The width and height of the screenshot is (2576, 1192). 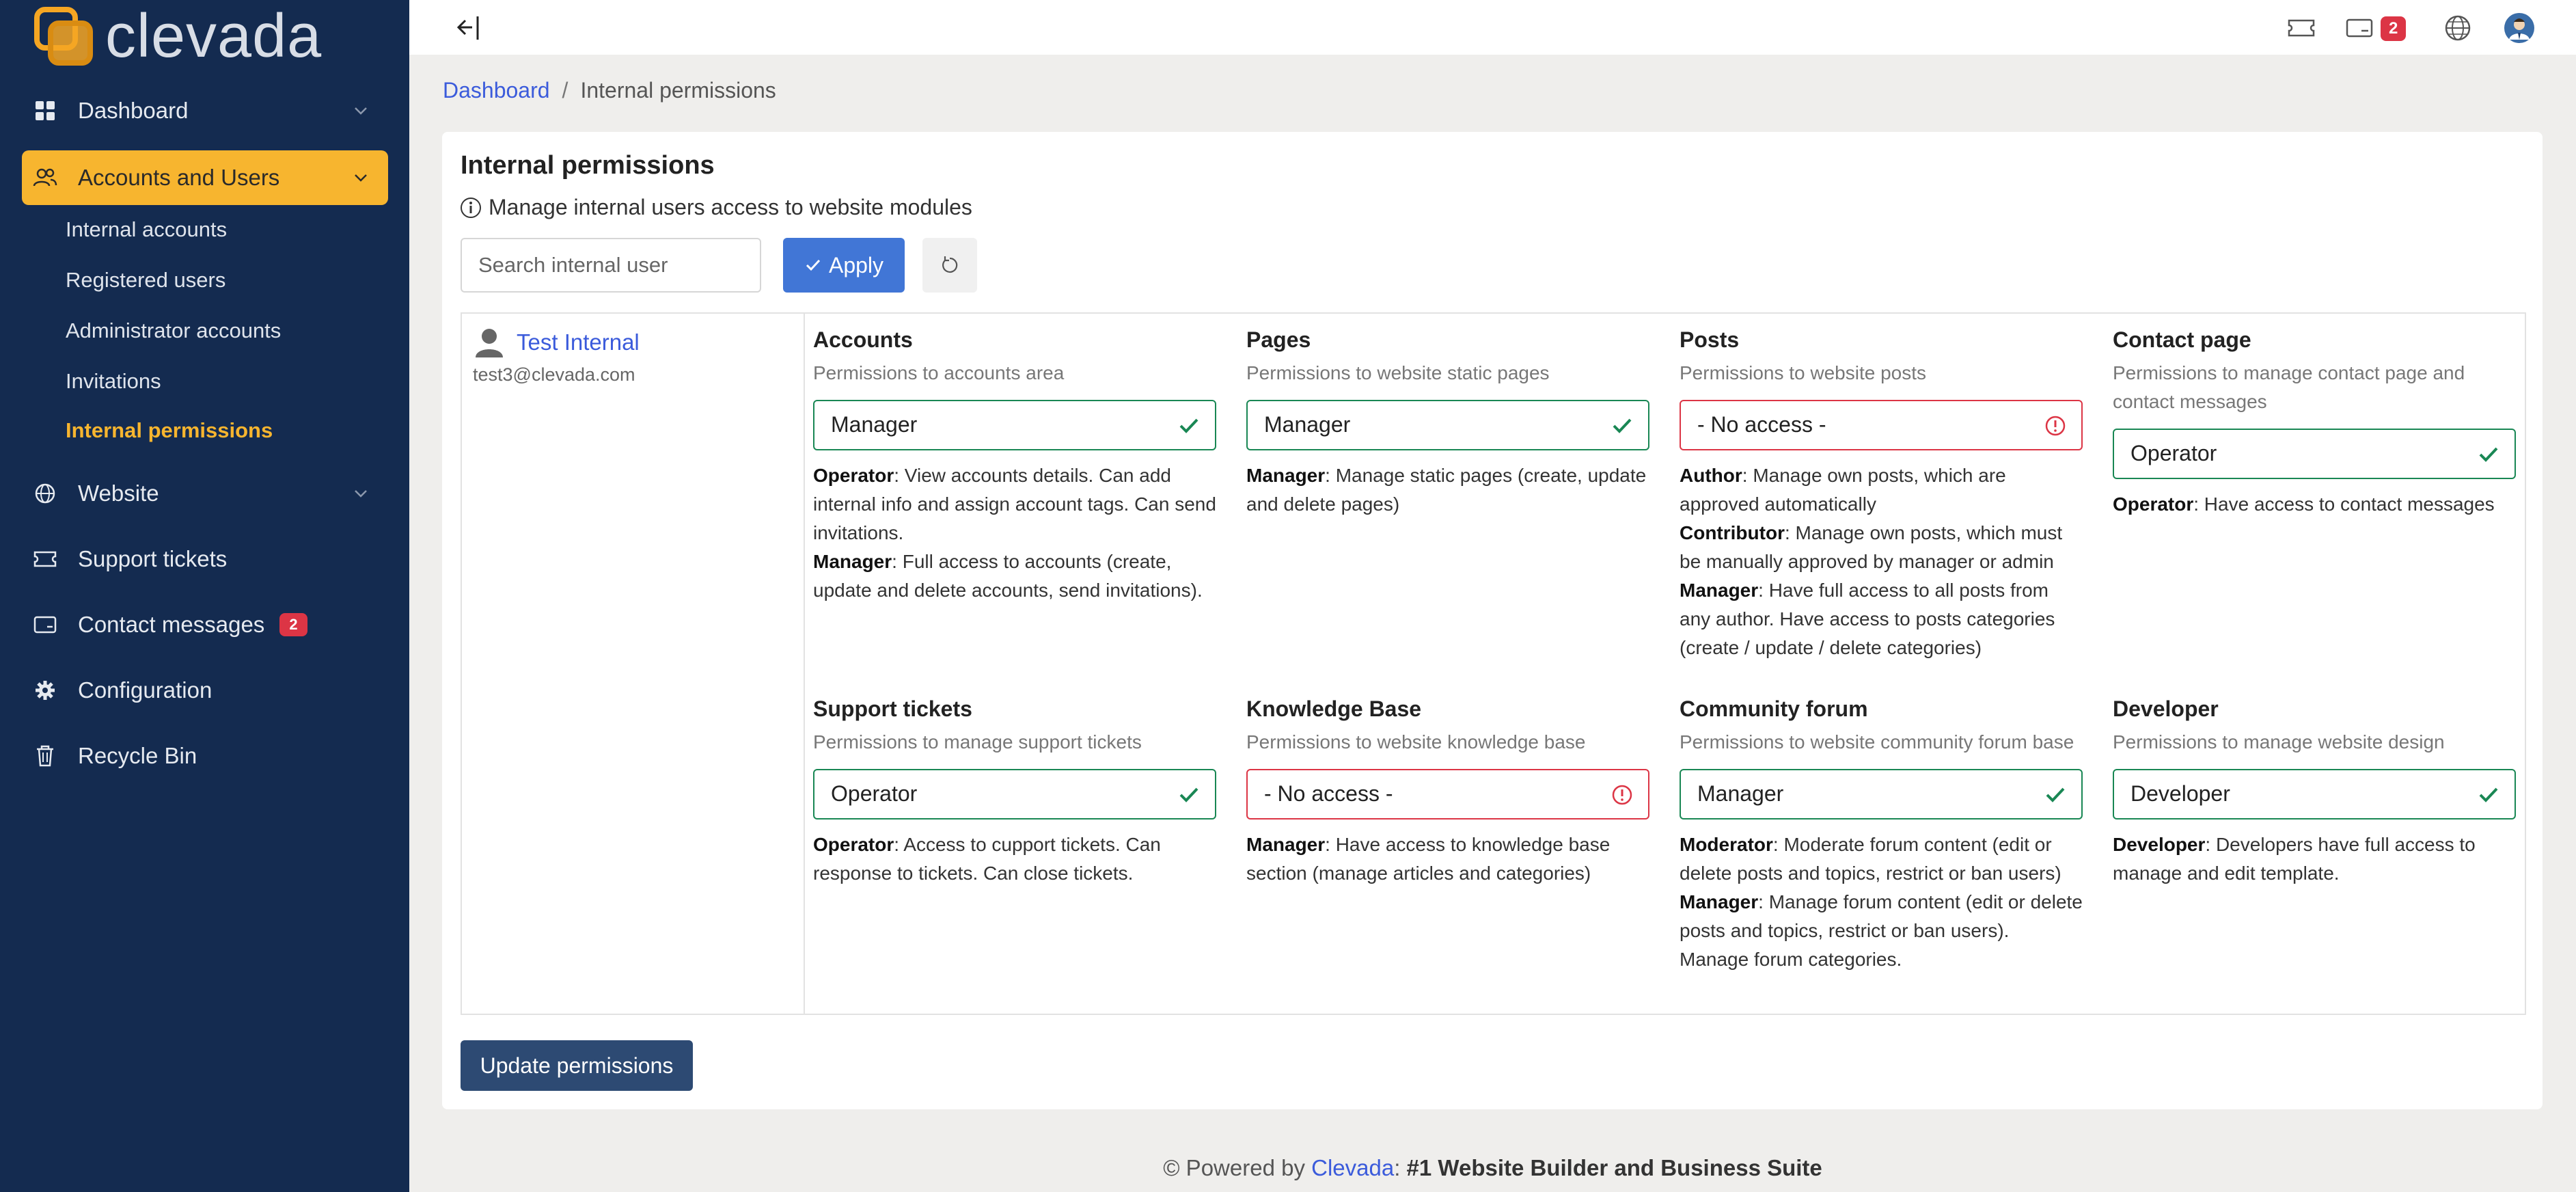 I want to click on info-icon, so click(x=471, y=207).